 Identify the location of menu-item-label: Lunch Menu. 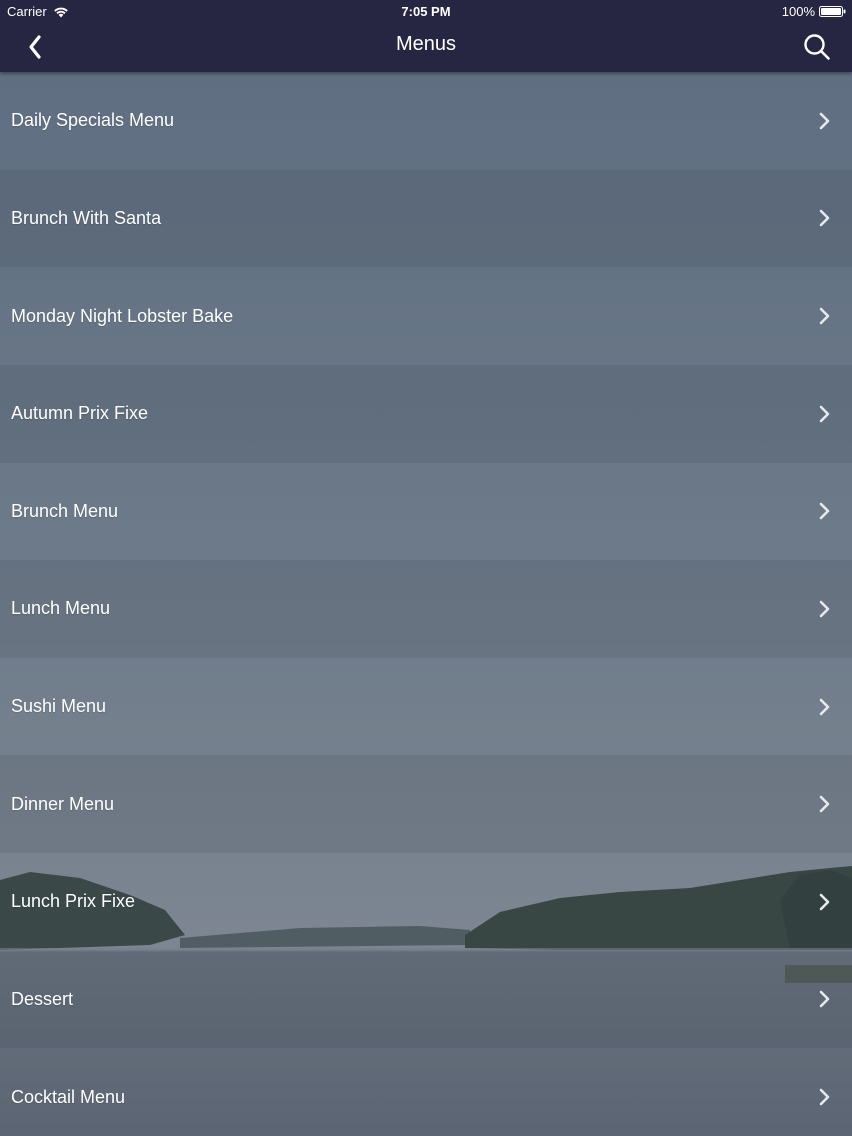
(61, 608).